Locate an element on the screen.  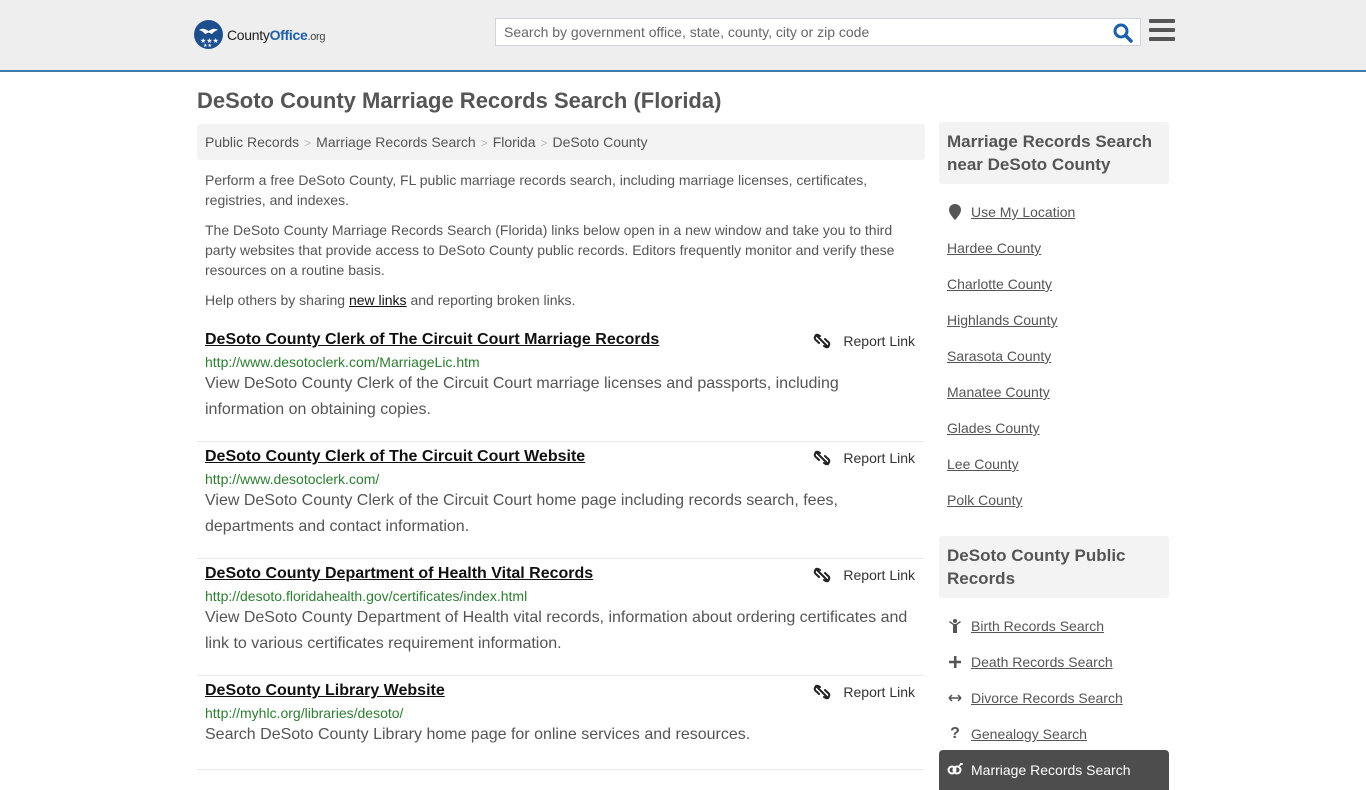
public-record-item: ? Genealogy Search is located at coordinates (1058, 734).